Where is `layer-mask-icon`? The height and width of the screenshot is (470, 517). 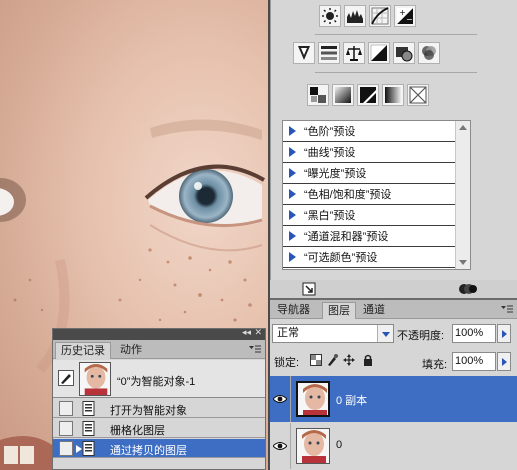 layer-mask-icon is located at coordinates (468, 289).